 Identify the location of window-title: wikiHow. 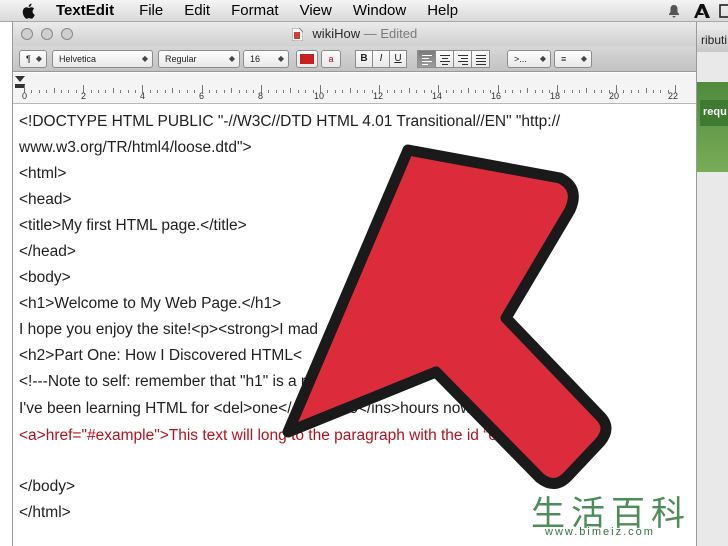
(336, 33).